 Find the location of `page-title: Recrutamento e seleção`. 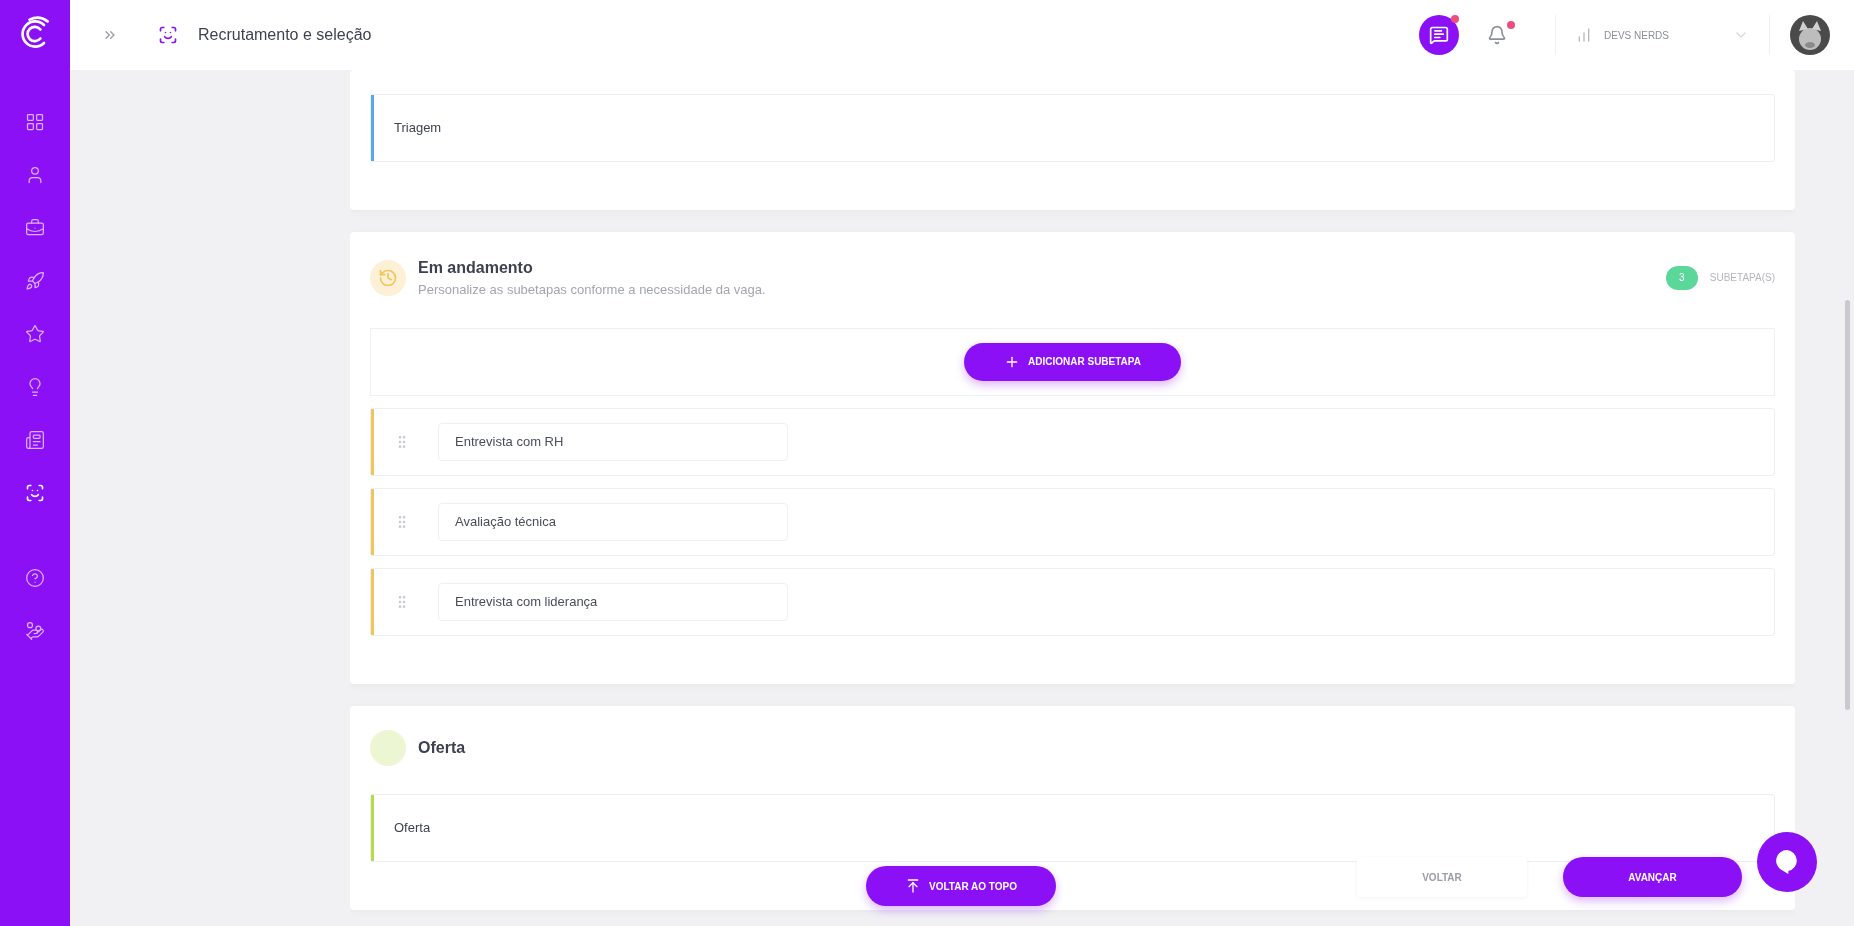

page-title: Recrutamento e seleção is located at coordinates (285, 35).